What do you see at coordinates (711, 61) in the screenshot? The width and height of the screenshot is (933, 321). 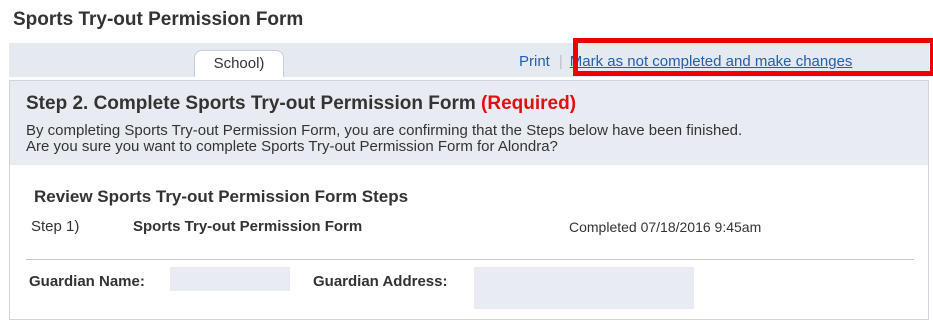 I see `mark-not-completed-link: Mark as not completed and make changes` at bounding box center [711, 61].